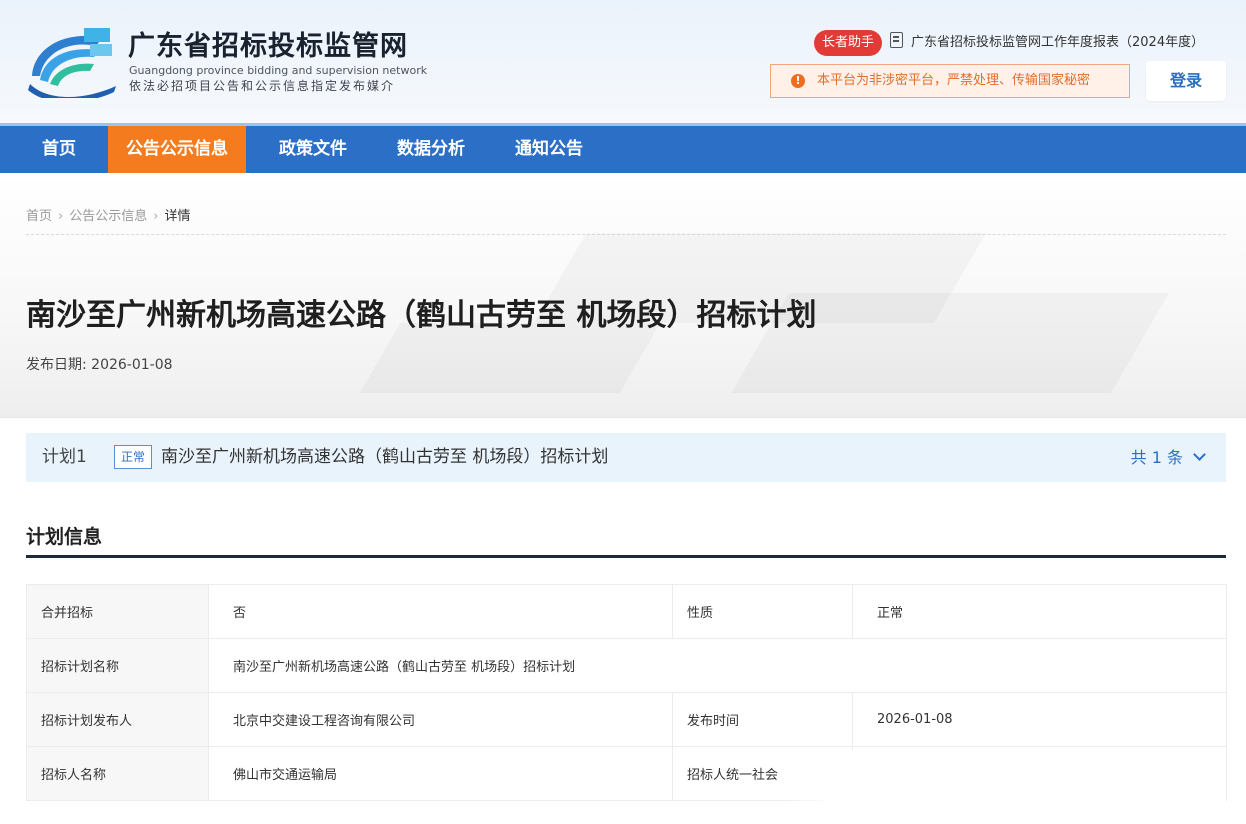 The image size is (1246, 824). I want to click on plan-selector-bar: 计划1 正常 南沙至广州新机场高速公路（鹤山古劳至 机场段）招标计划 共 1 条, so click(626, 457).